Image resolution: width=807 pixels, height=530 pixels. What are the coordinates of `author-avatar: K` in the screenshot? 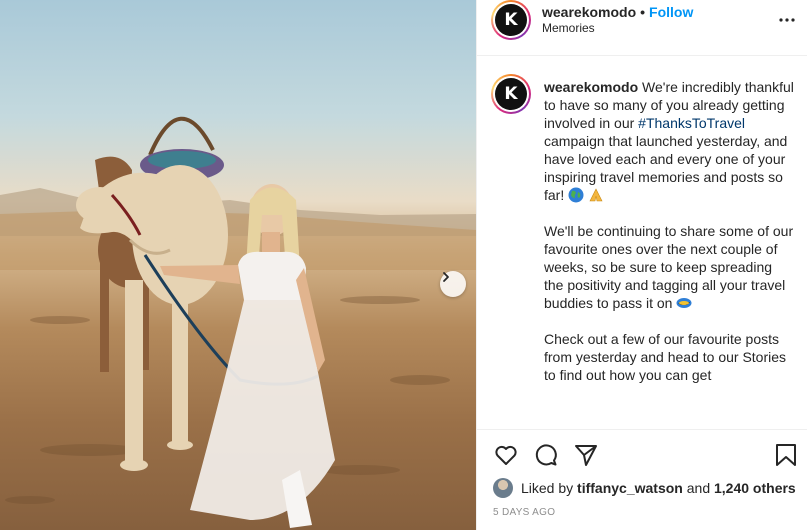 It's located at (511, 20).